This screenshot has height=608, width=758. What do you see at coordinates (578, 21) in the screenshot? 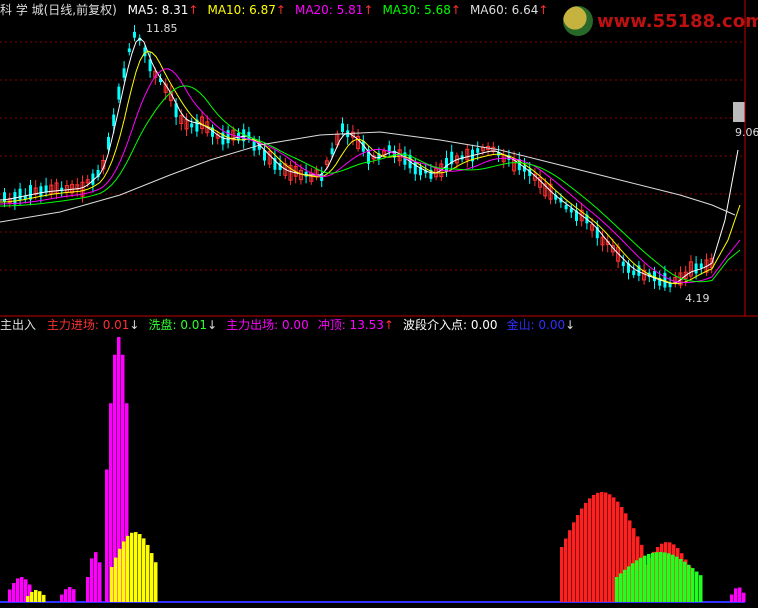
I see `logo-icon` at bounding box center [578, 21].